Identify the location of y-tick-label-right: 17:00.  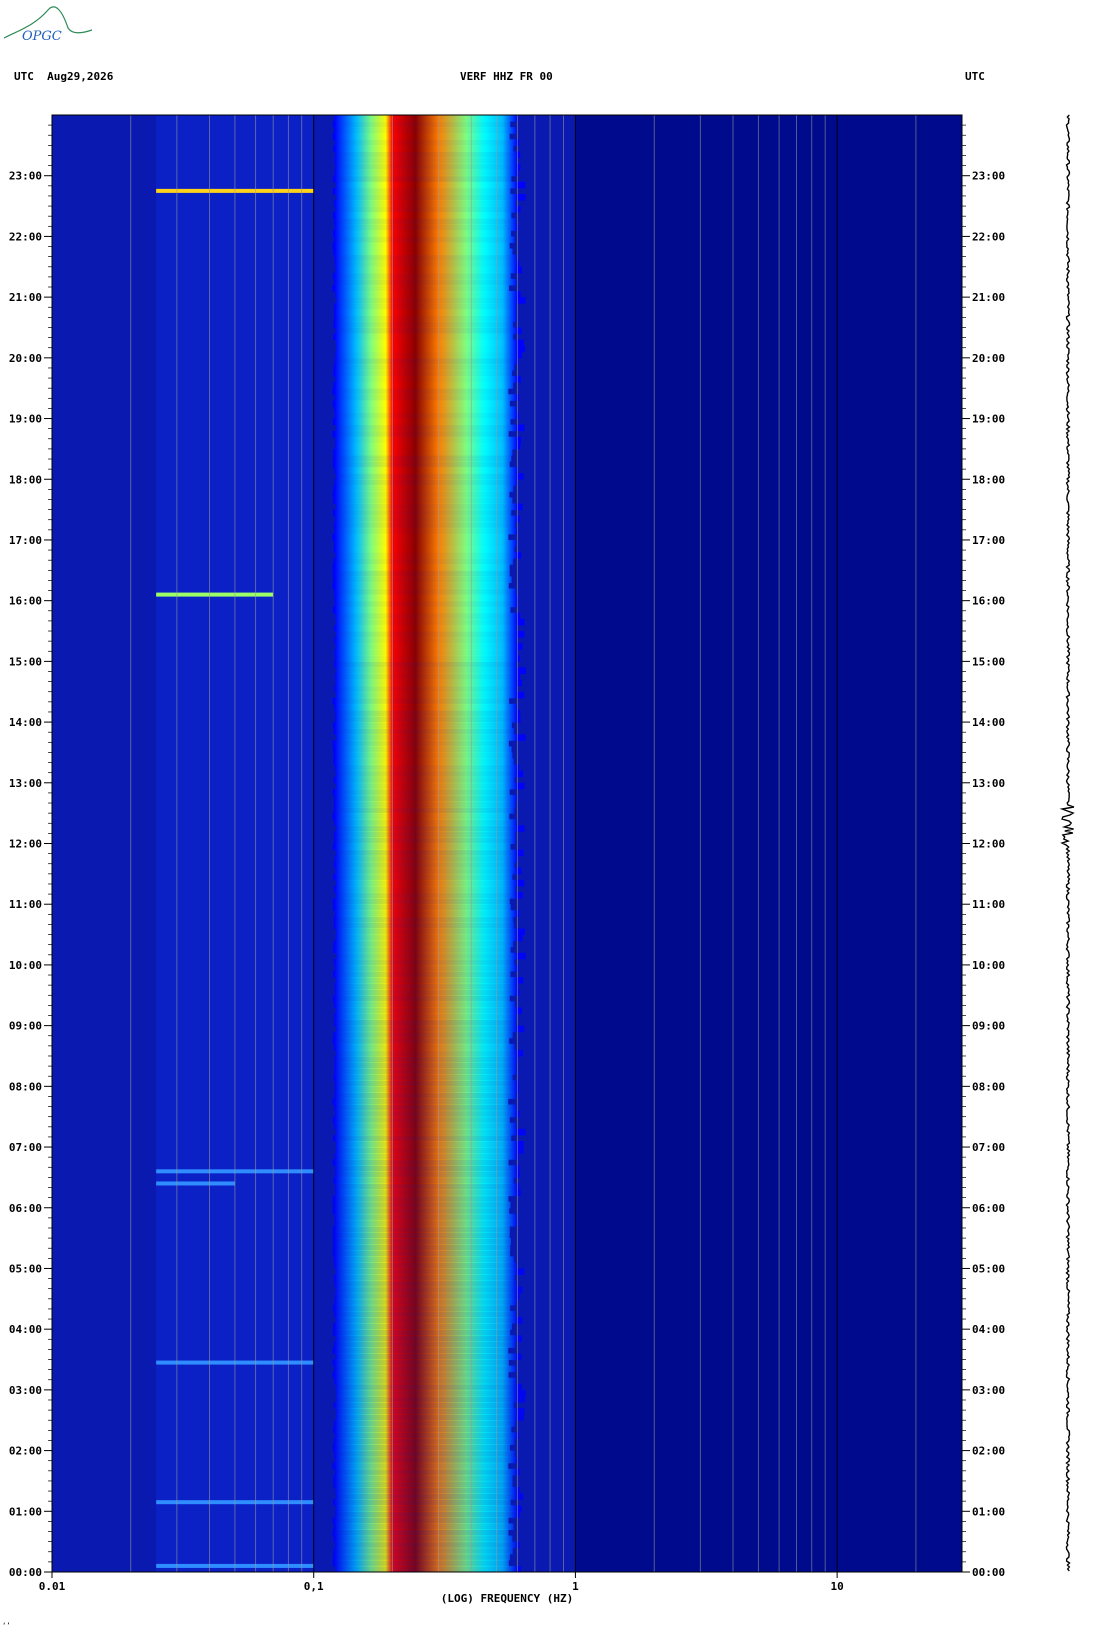
(988, 540).